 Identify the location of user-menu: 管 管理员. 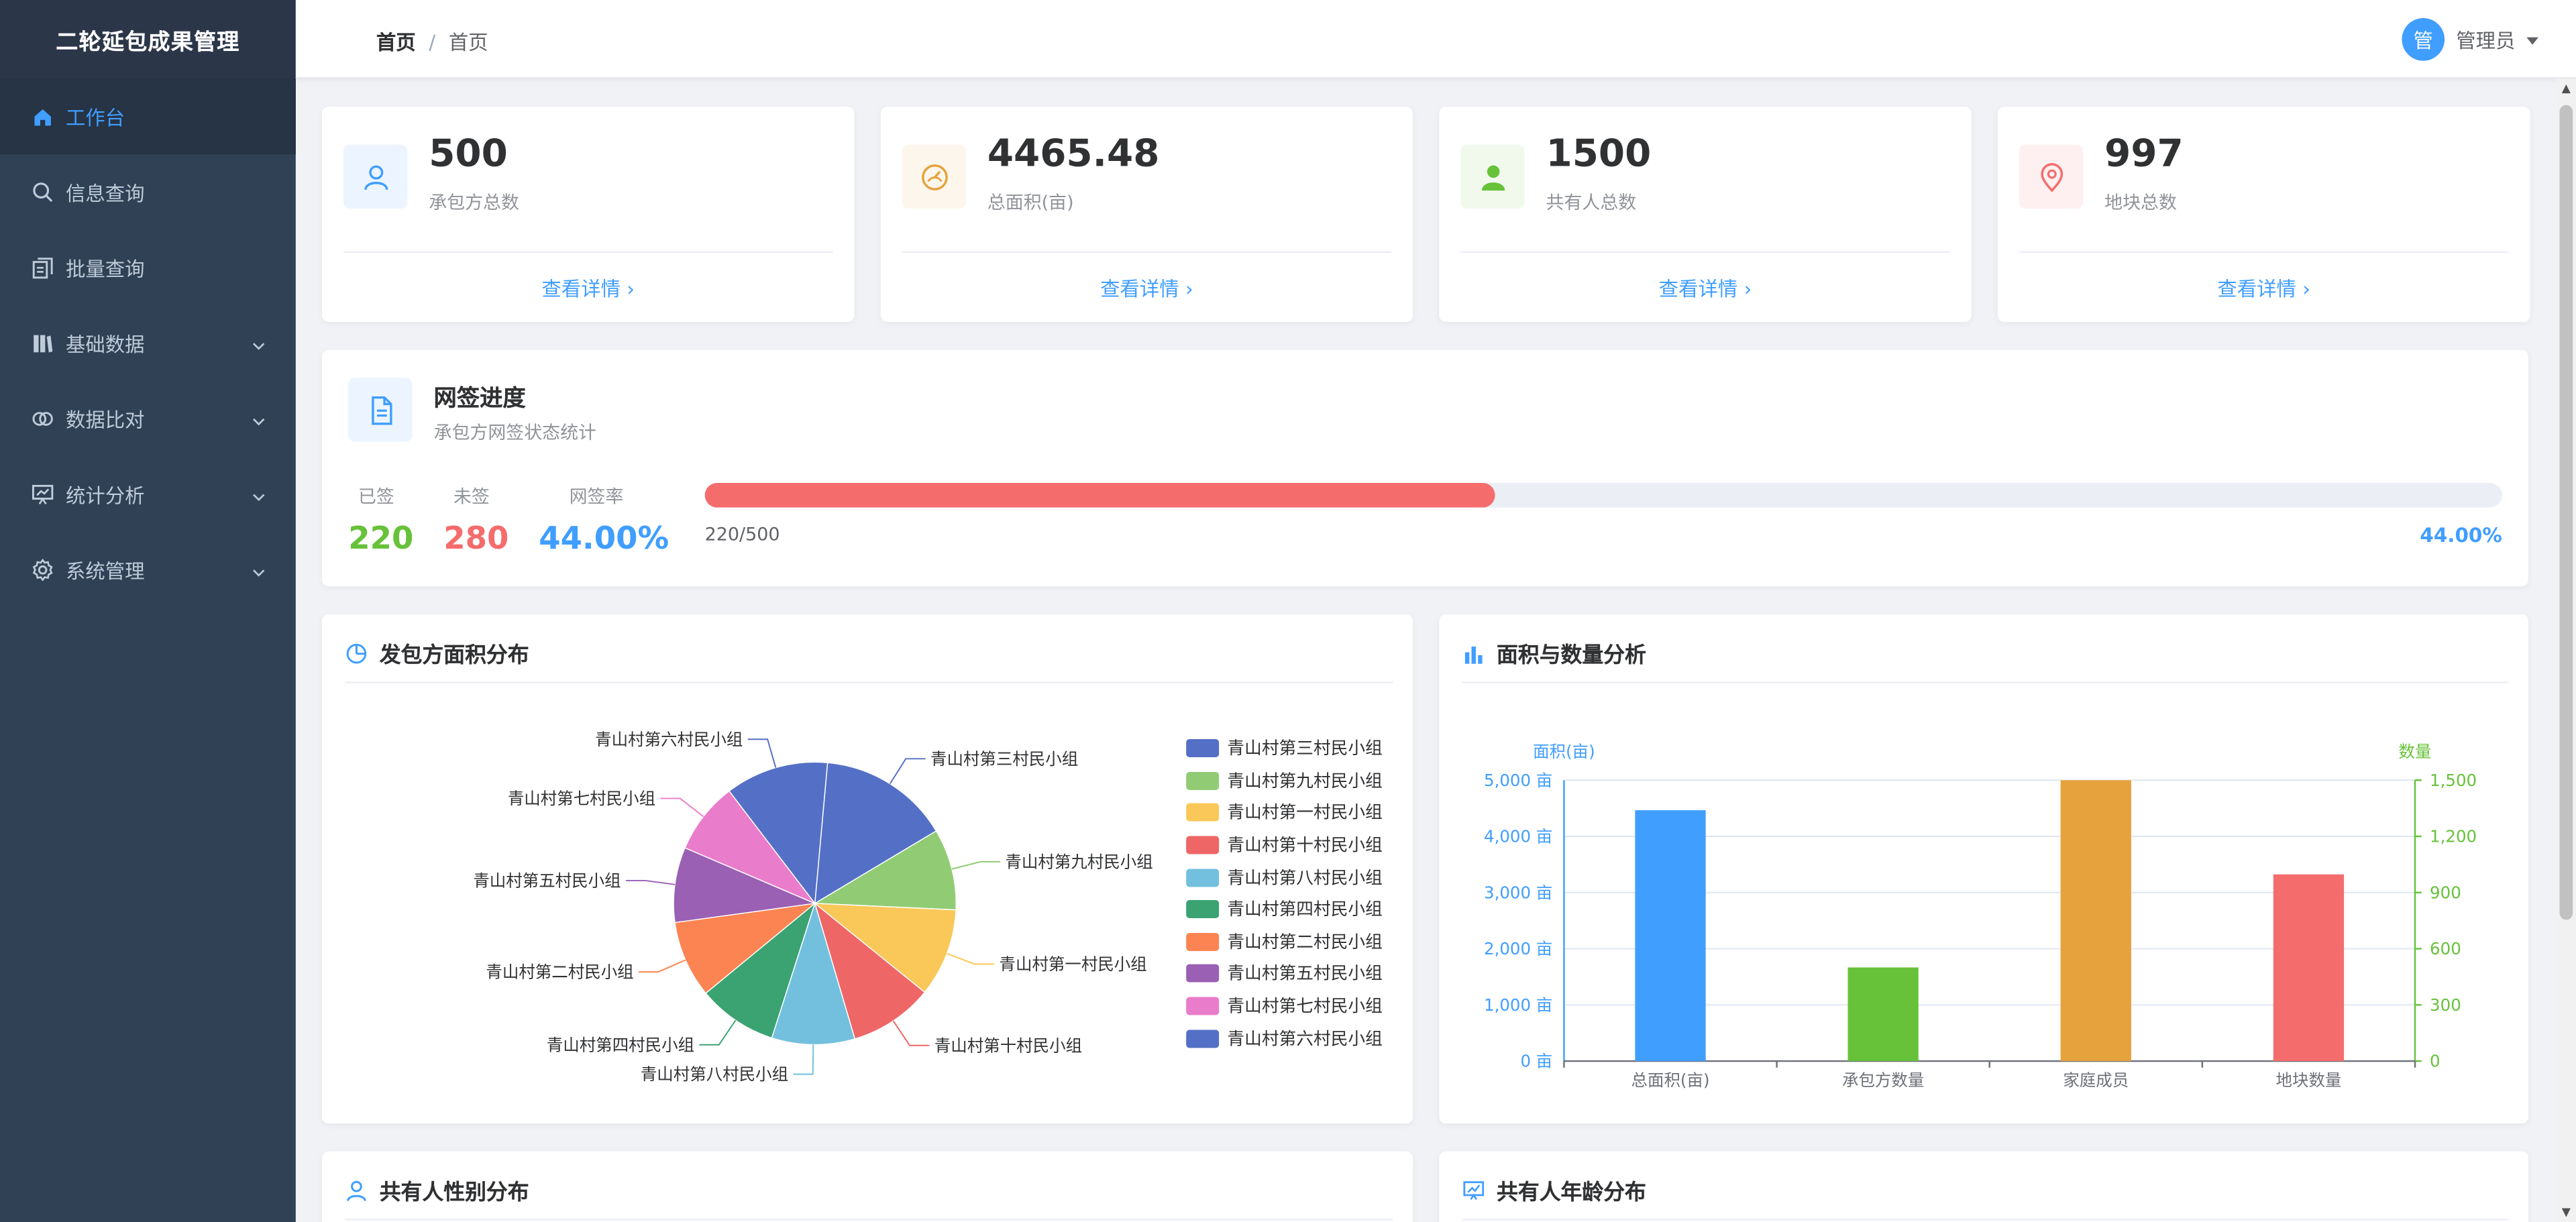
(2471, 39).